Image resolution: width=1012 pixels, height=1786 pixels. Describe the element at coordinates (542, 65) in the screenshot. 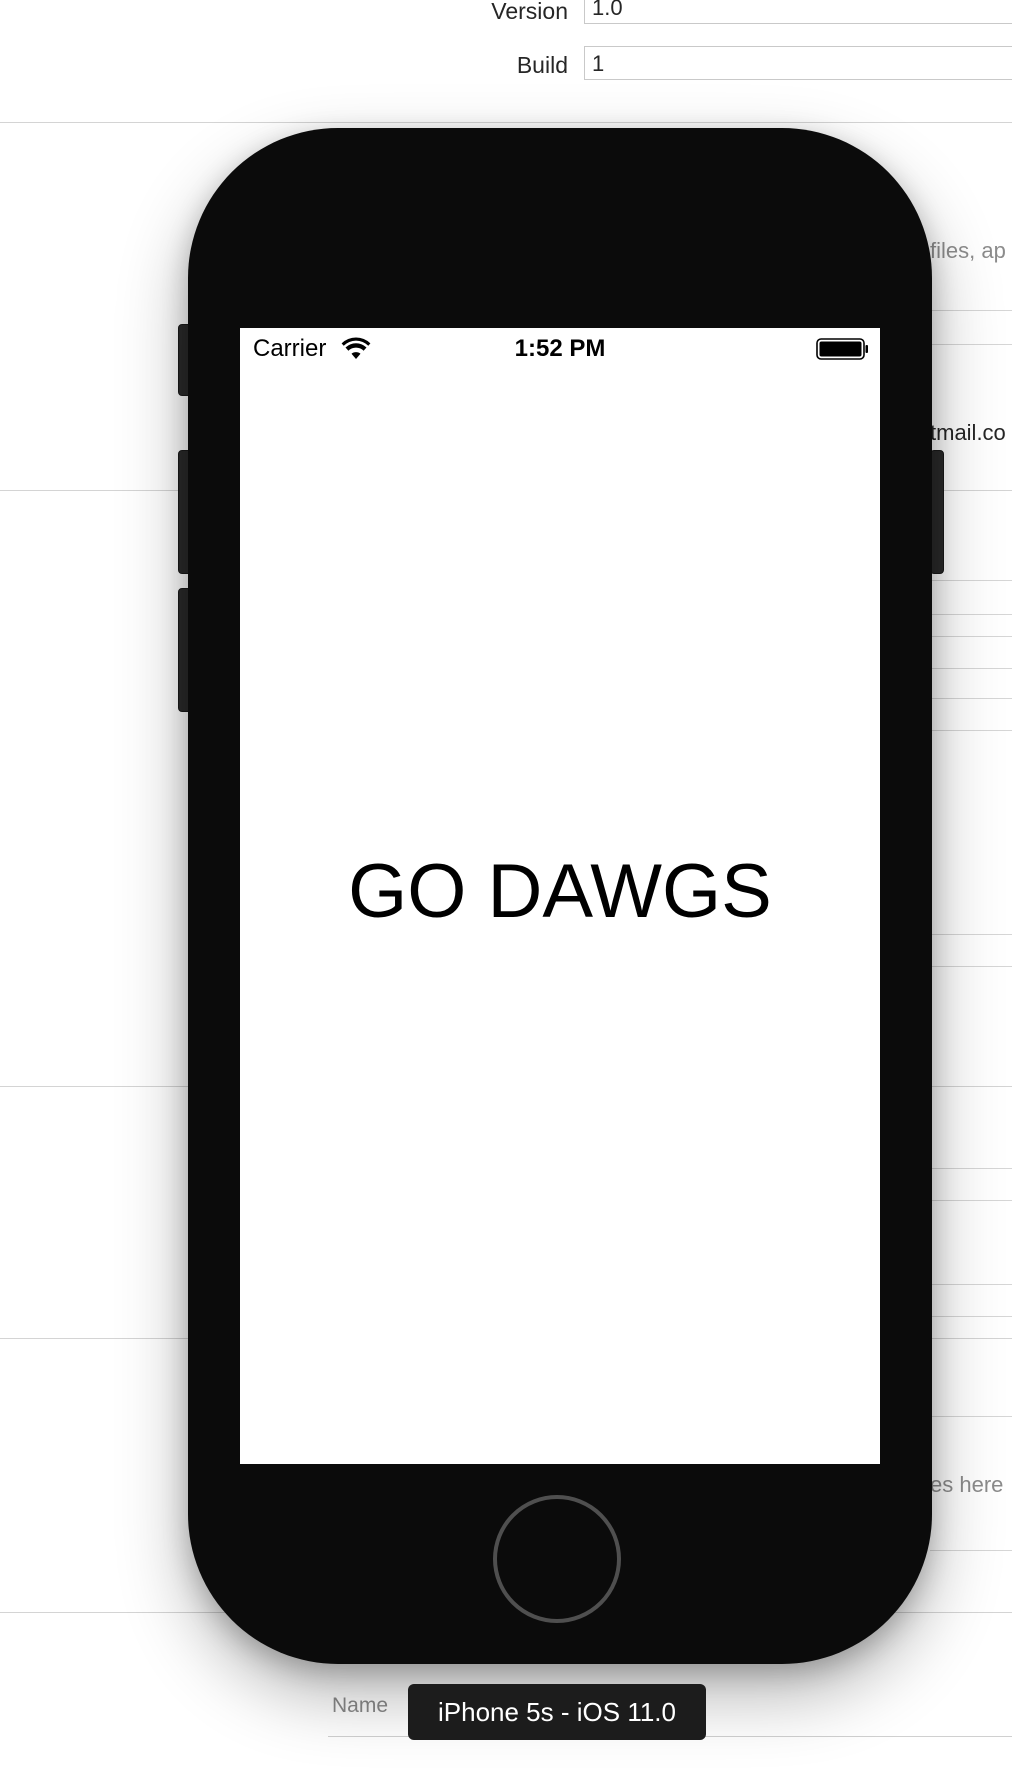

I see `build-label: Build` at that location.